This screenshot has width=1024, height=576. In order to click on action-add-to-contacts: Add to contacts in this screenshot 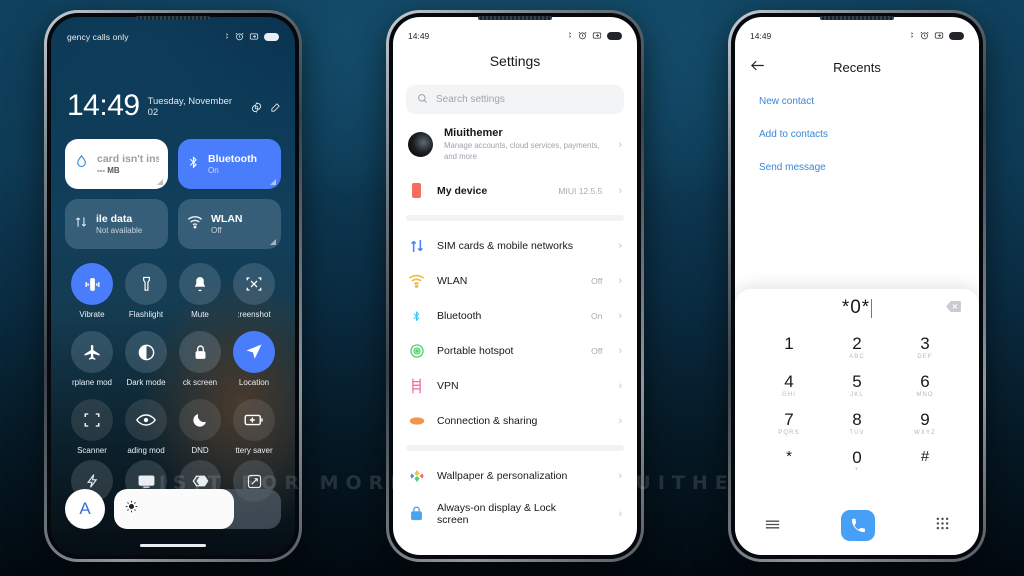, I will do `click(869, 134)`.